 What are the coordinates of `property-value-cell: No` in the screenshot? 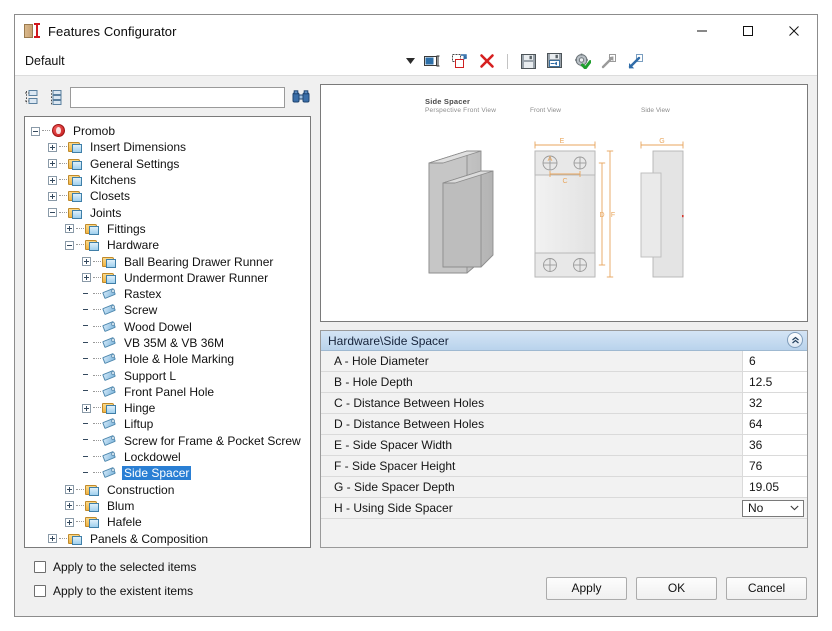 It's located at (774, 508).